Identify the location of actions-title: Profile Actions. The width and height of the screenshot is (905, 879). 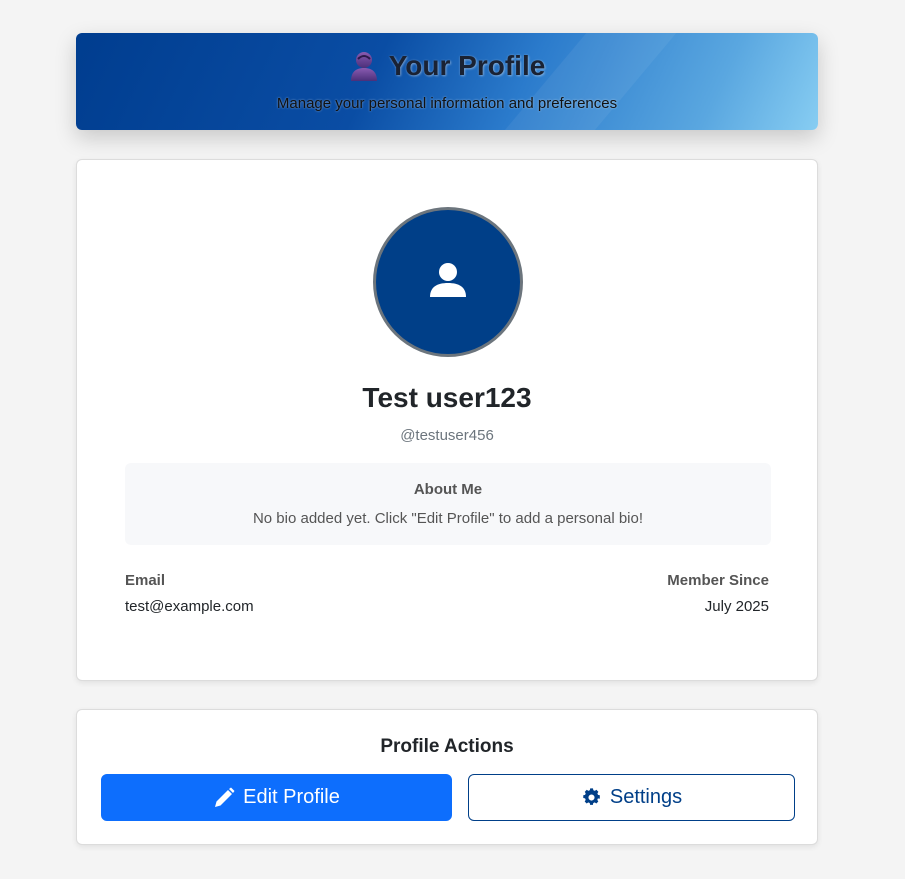
(447, 746).